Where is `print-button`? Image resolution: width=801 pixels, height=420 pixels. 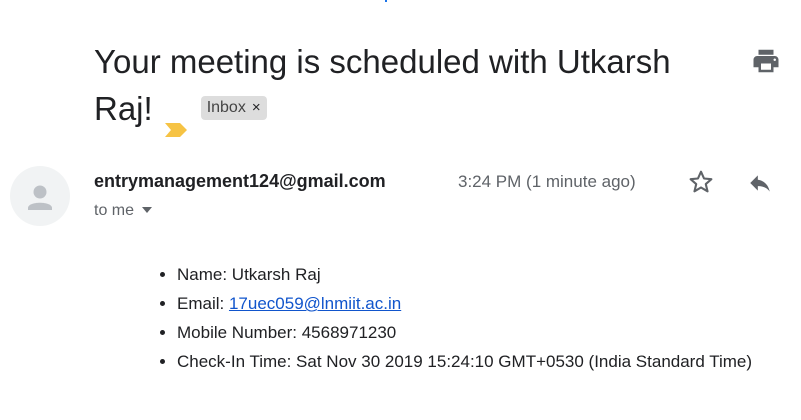
print-button is located at coordinates (766, 61).